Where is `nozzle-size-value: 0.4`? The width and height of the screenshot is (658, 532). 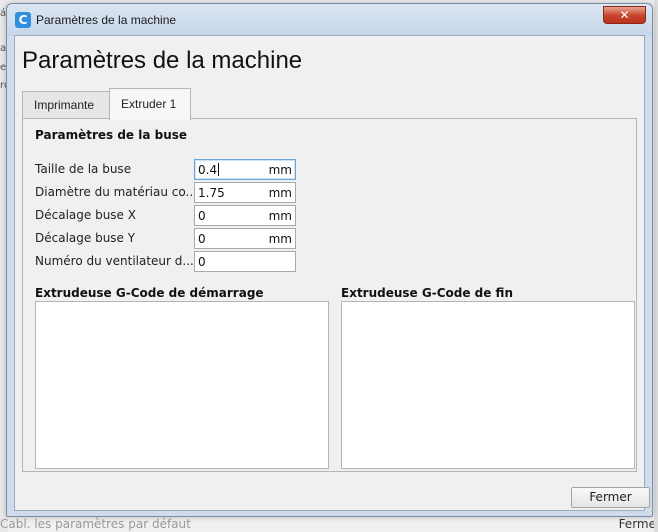
nozzle-size-value: 0.4 is located at coordinates (208, 170).